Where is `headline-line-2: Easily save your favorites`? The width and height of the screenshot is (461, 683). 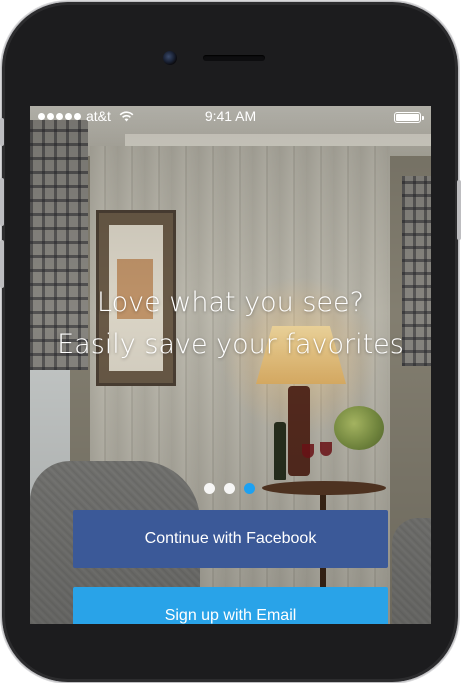 headline-line-2: Easily save your favorites is located at coordinates (230, 344).